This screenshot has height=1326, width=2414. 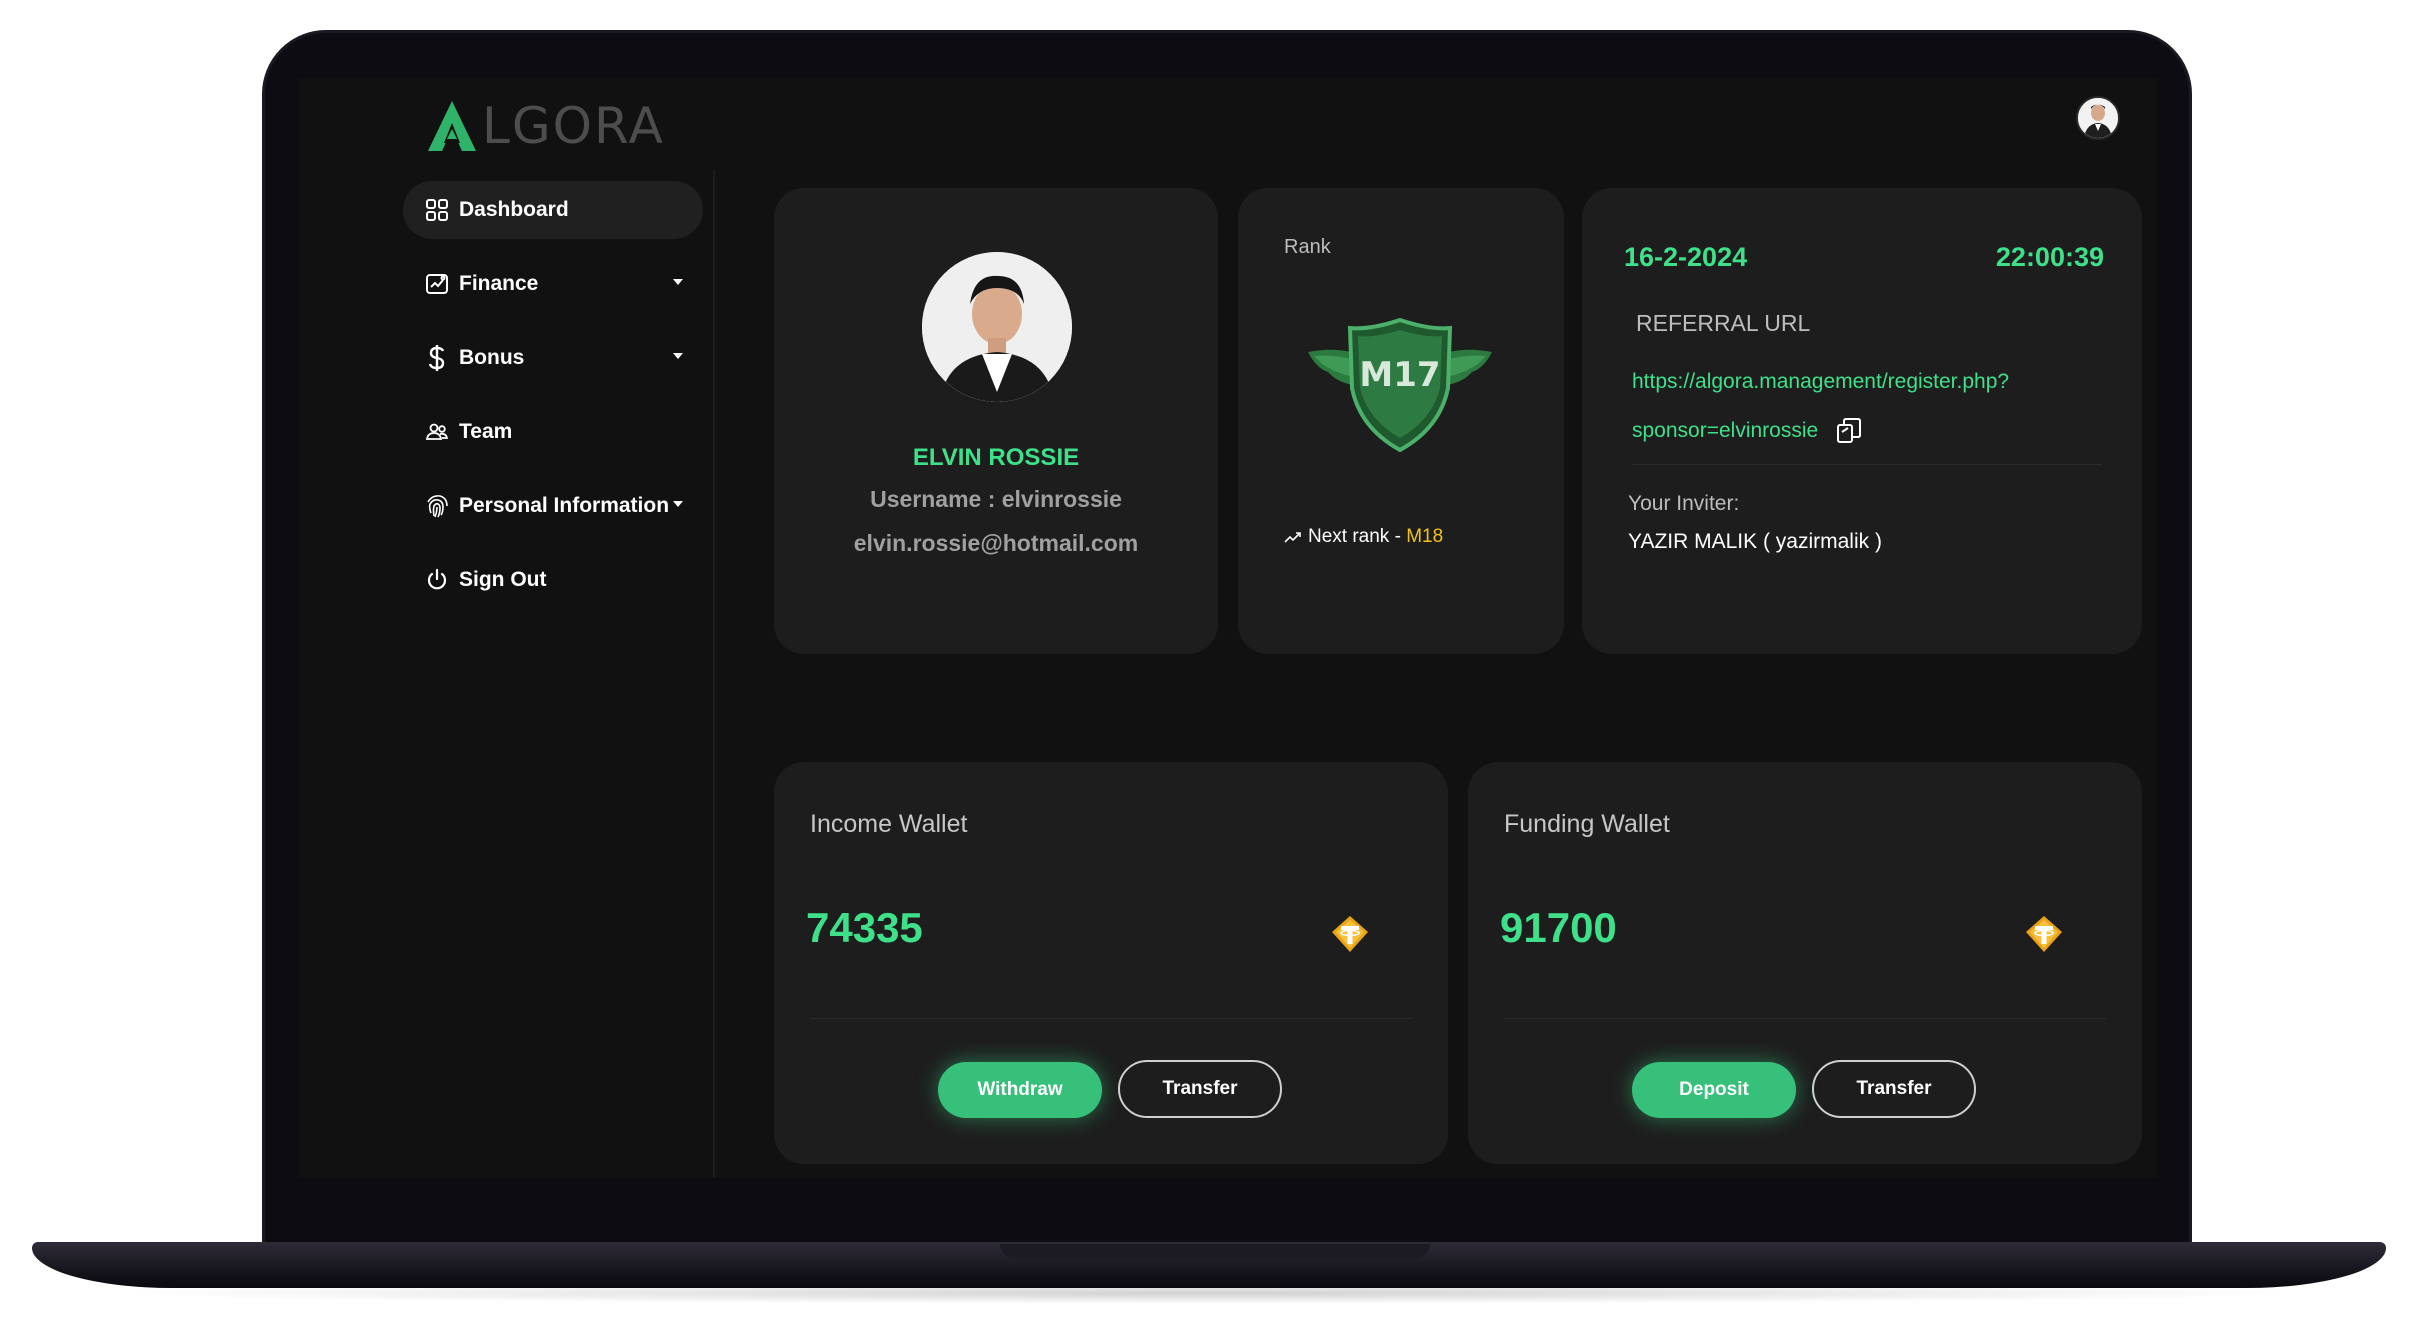 I want to click on referral-divider, so click(x=1867, y=464).